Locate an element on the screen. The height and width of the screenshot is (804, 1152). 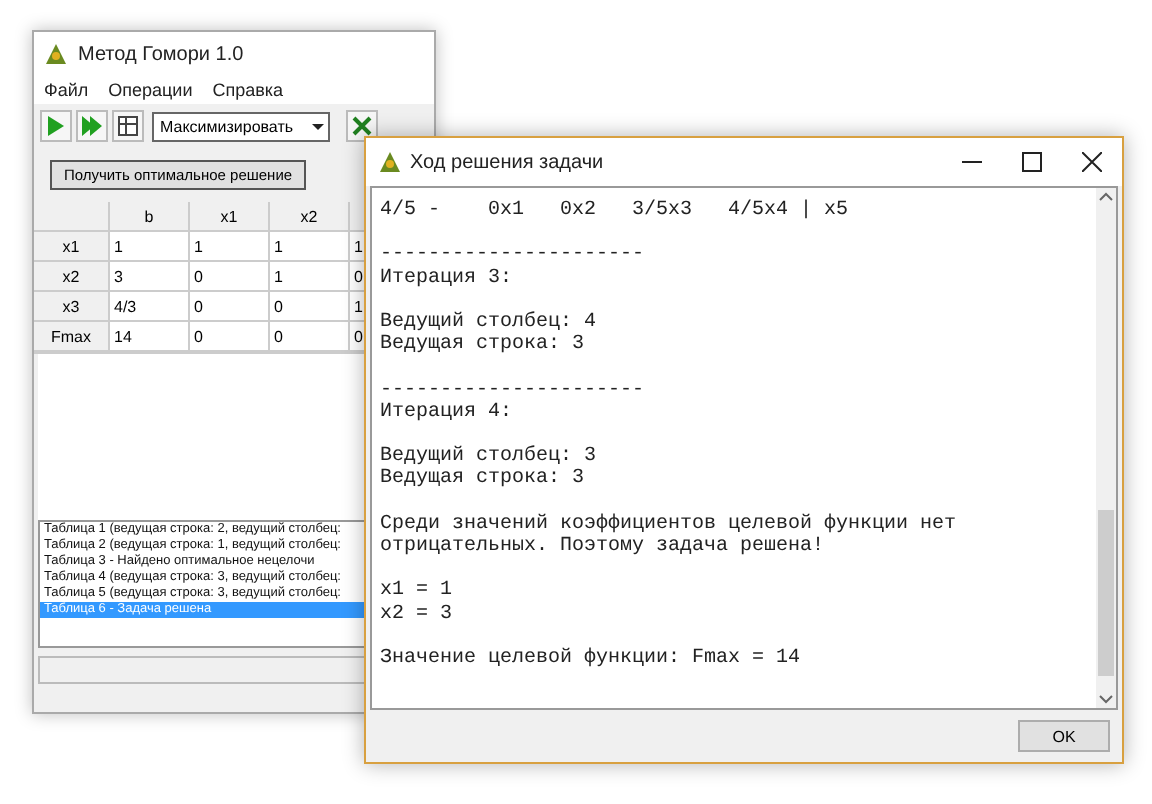
run-button is located at coordinates (56, 126).